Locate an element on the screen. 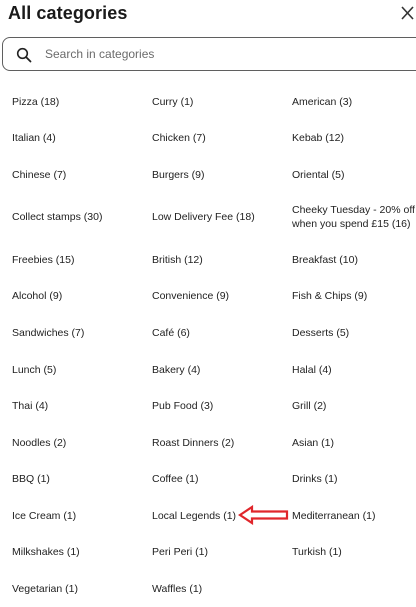 The height and width of the screenshot is (607, 416). dialog-header: All categories is located at coordinates (212, 14).